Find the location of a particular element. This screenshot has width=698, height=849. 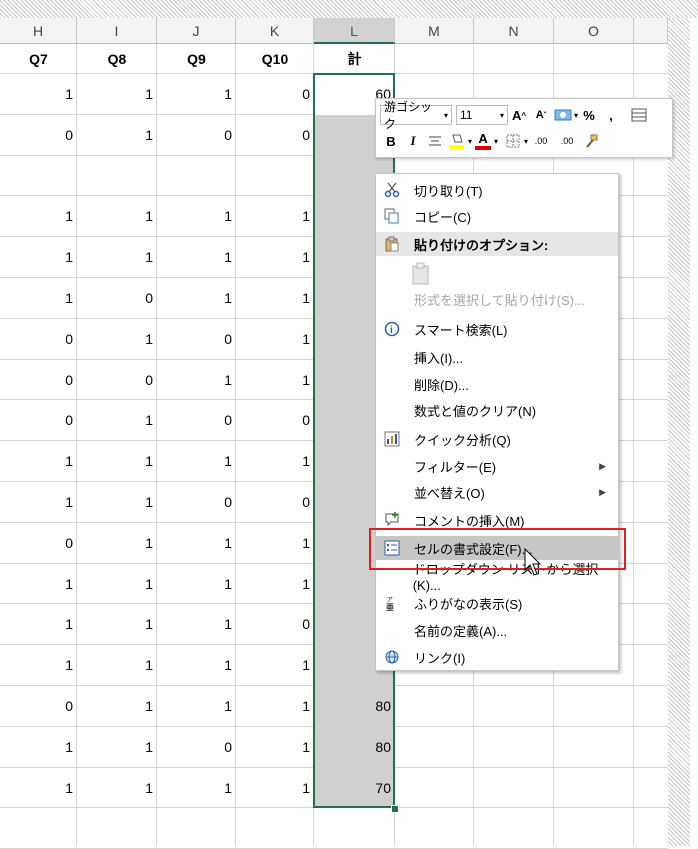

font-name-box: 游ゴシック ▾ is located at coordinates (416, 115).